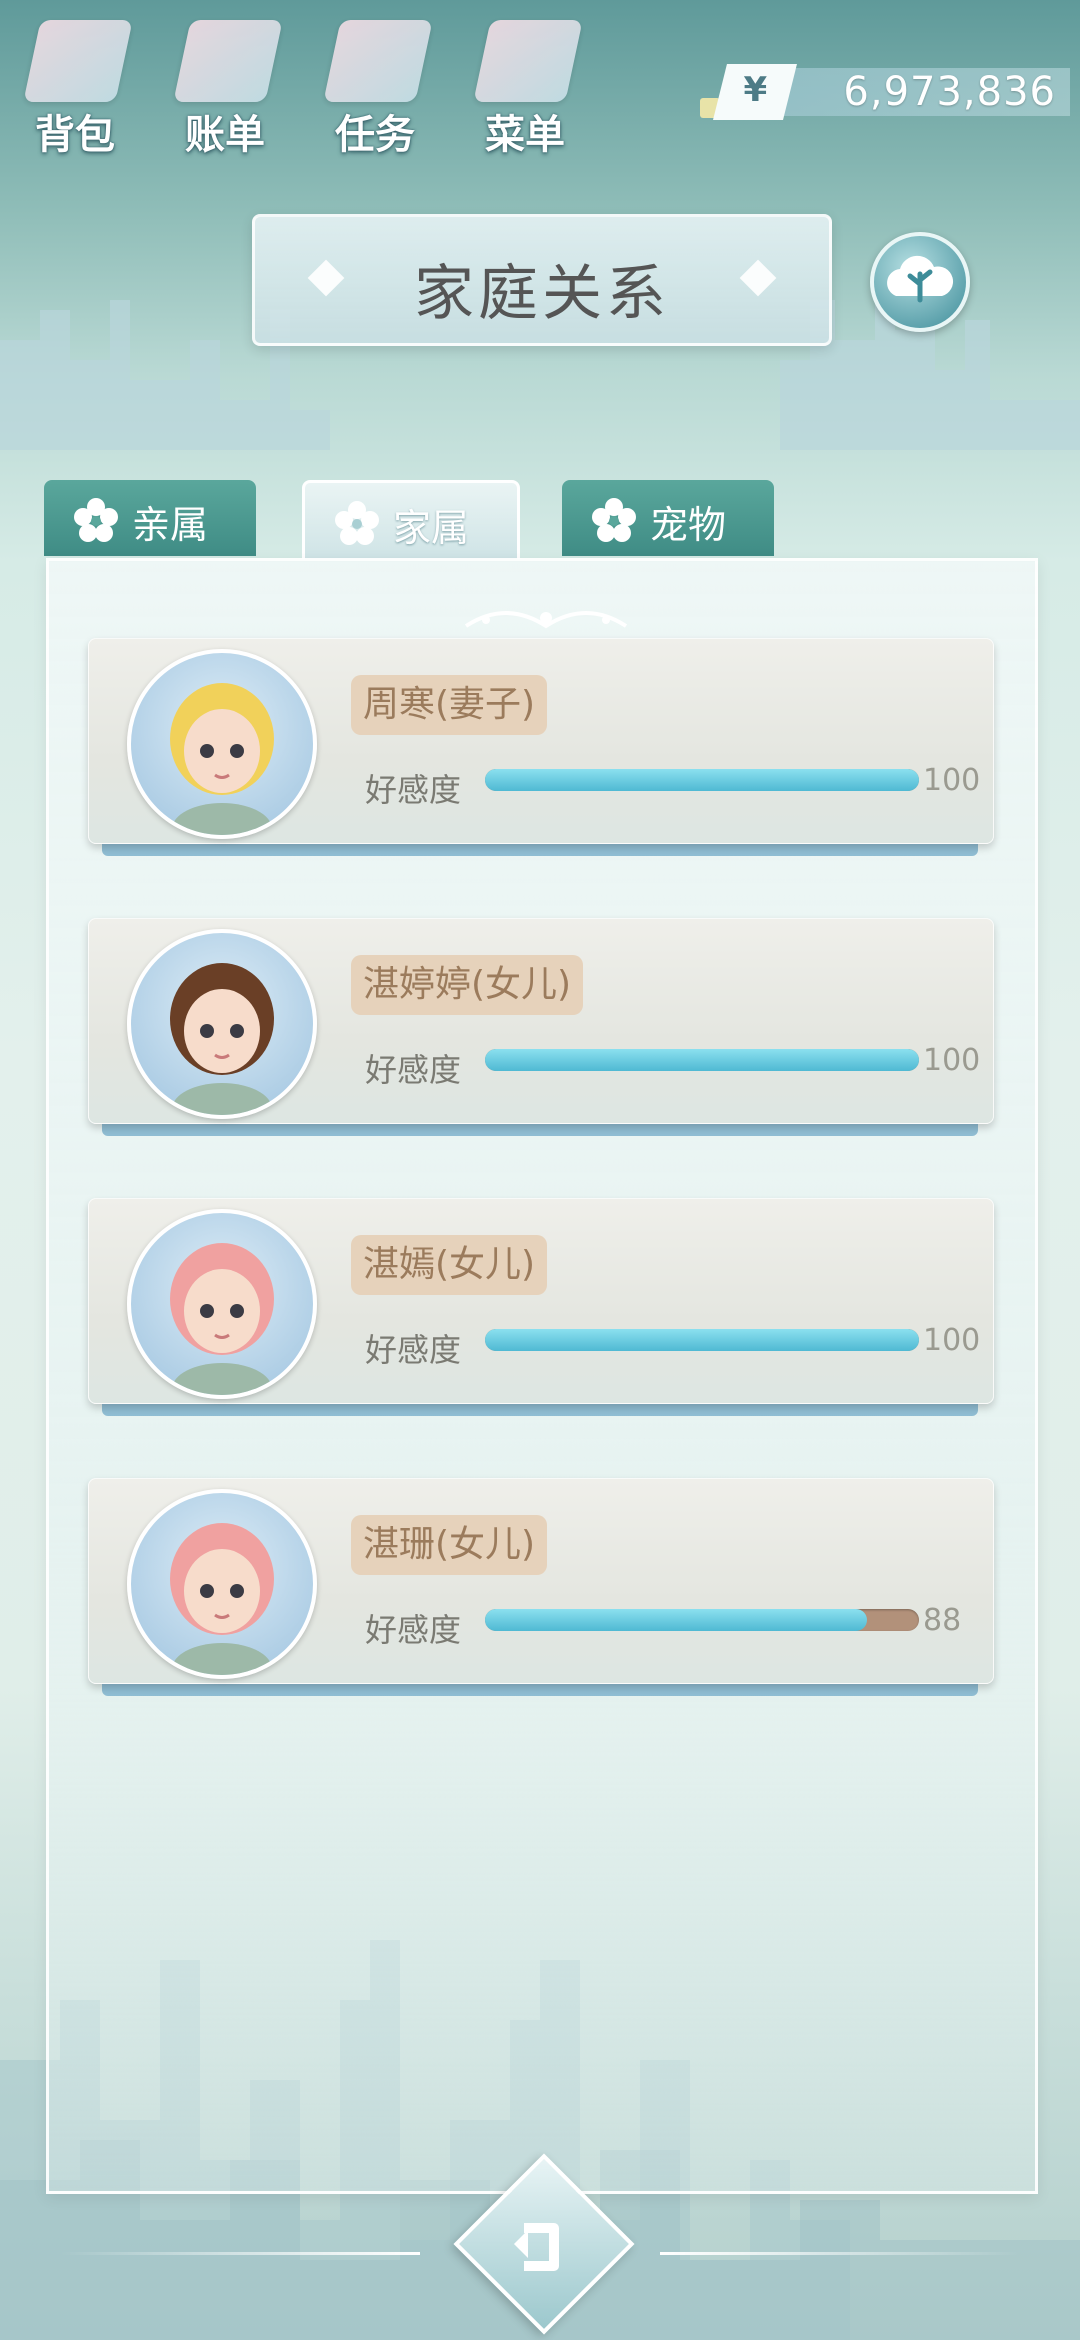 The image size is (1080, 2340). What do you see at coordinates (375, 135) in the screenshot?
I see `task-label: 任务` at bounding box center [375, 135].